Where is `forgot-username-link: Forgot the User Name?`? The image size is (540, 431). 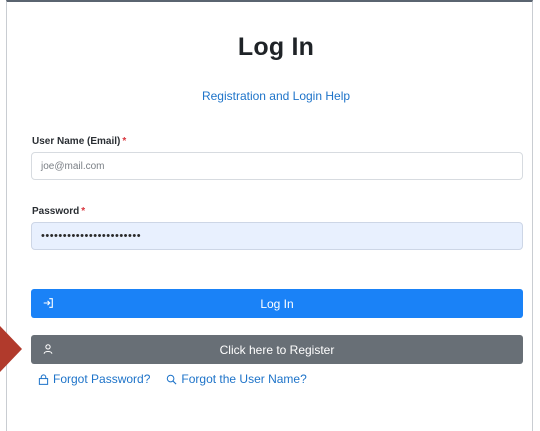 forgot-username-link: Forgot the User Name? is located at coordinates (236, 379).